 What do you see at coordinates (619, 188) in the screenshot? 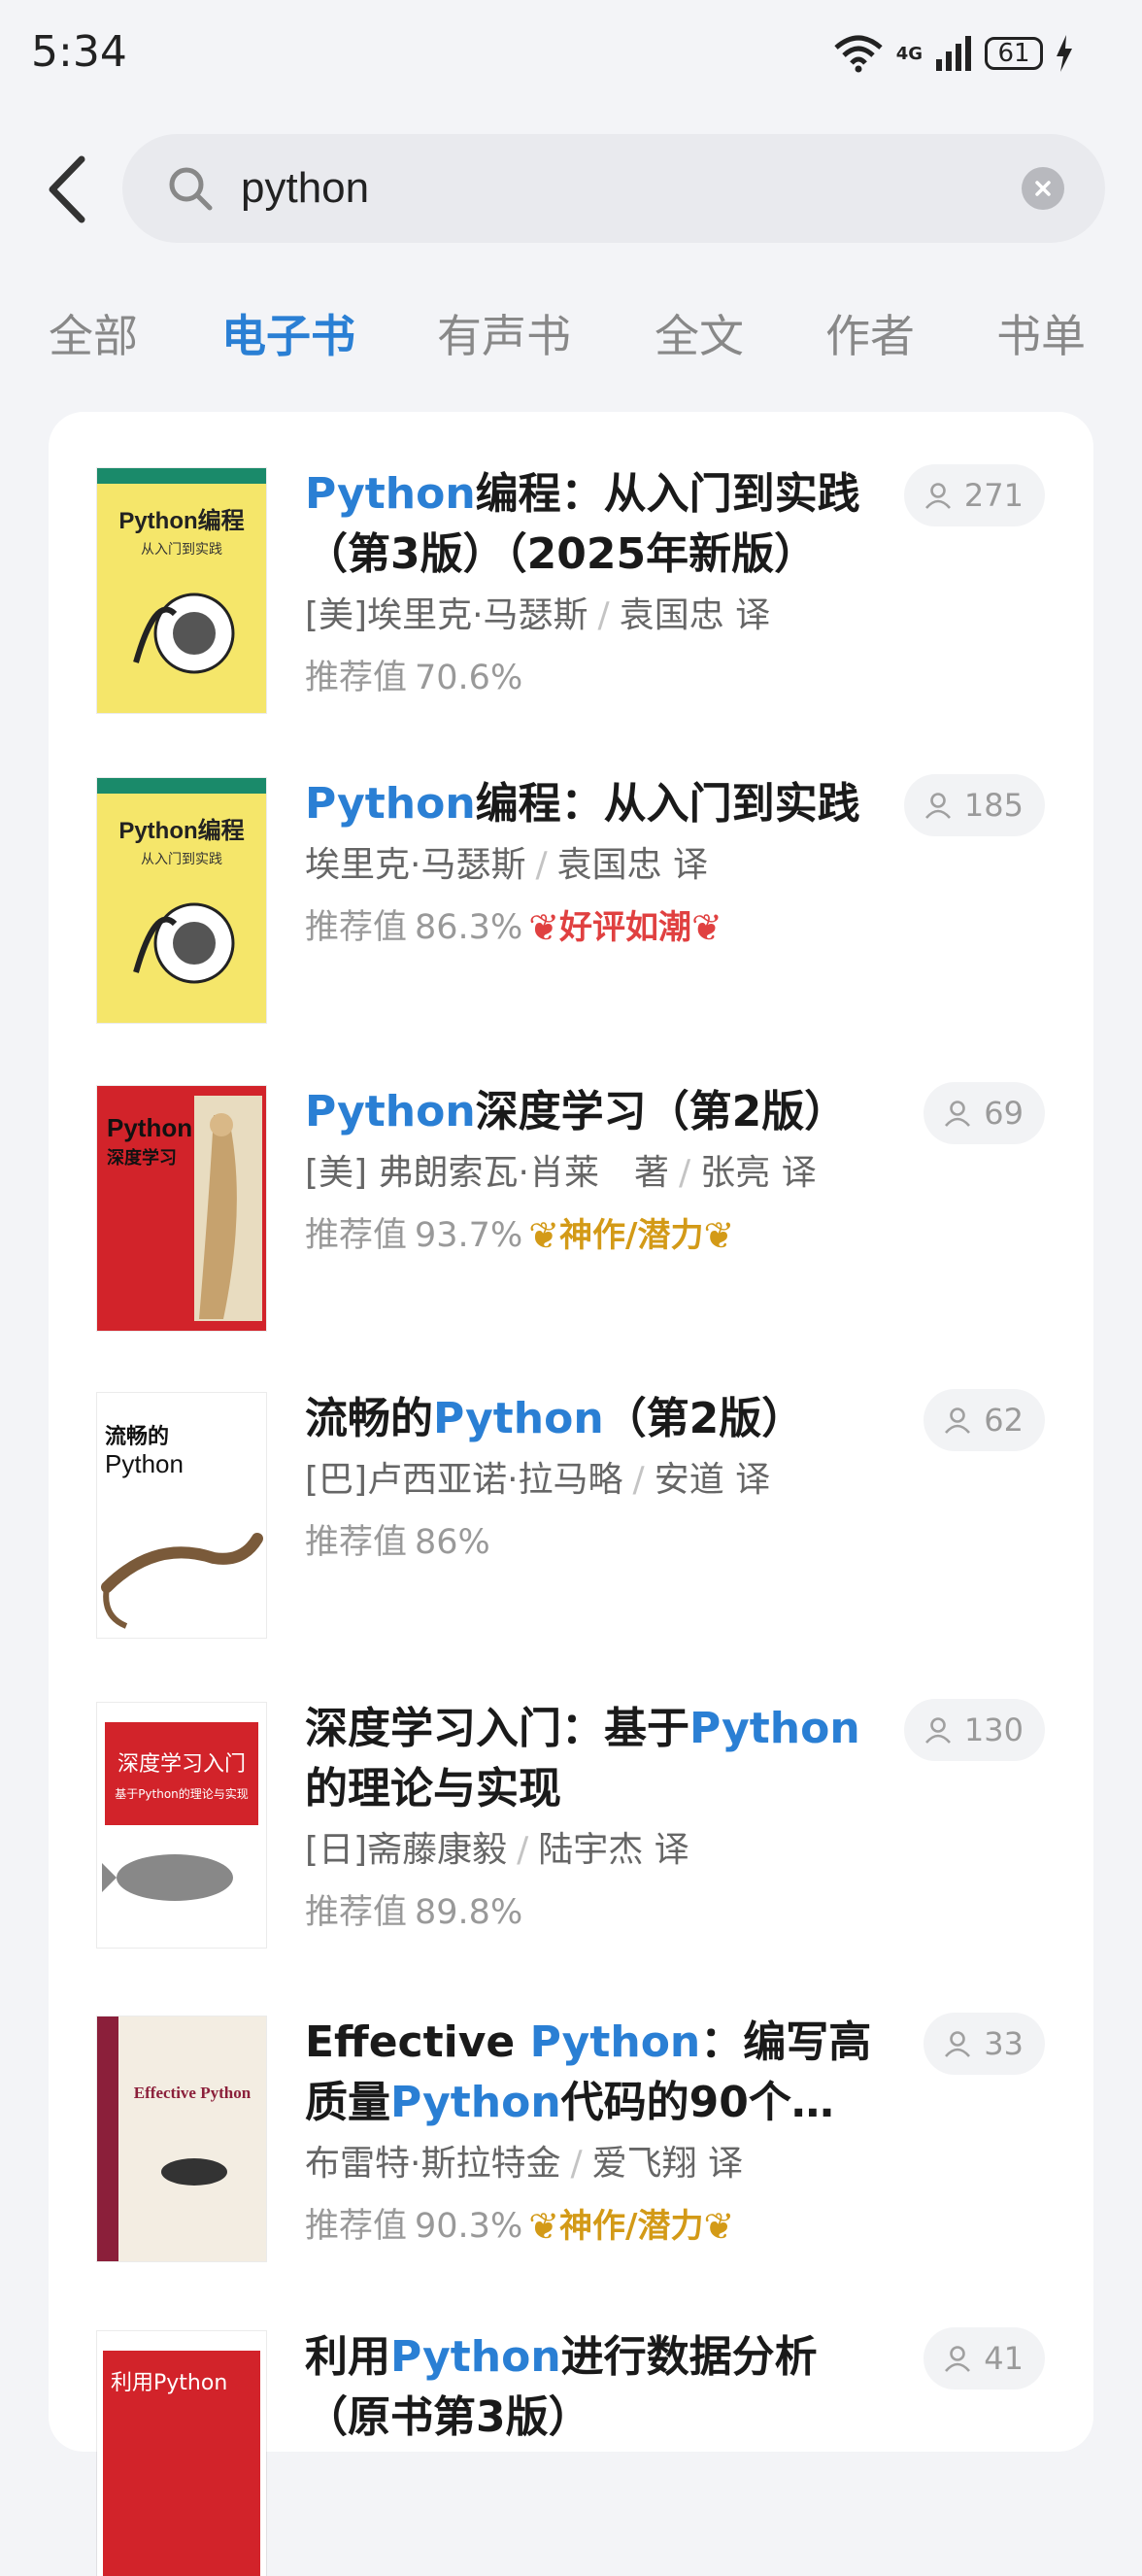
I see `search-input` at bounding box center [619, 188].